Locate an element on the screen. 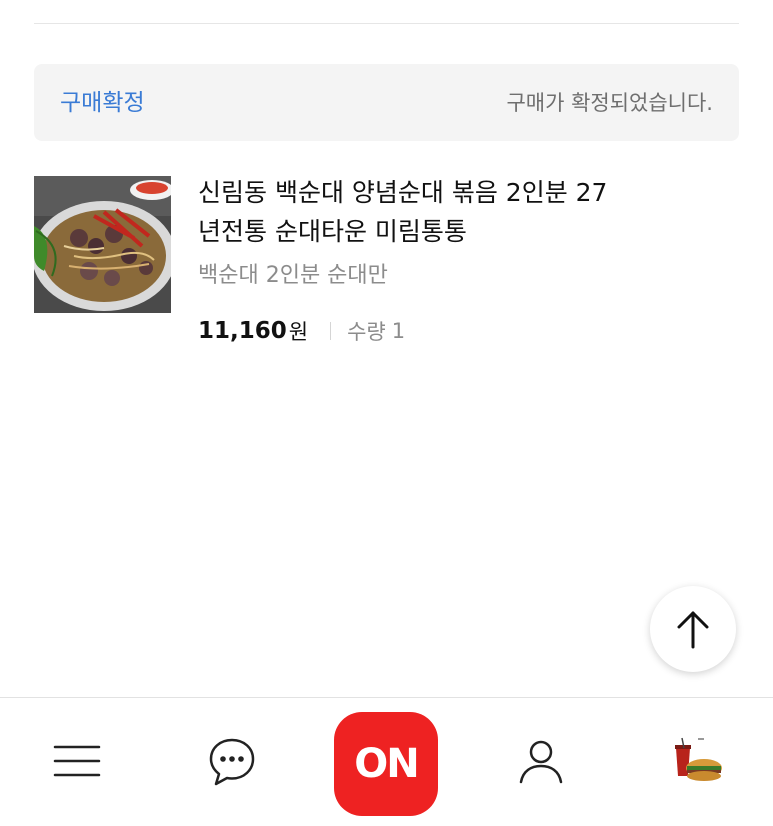 Image resolution: width=773 pixels, height=826 pixels. recent-product-thumbnail-icon is located at coordinates (698, 759).